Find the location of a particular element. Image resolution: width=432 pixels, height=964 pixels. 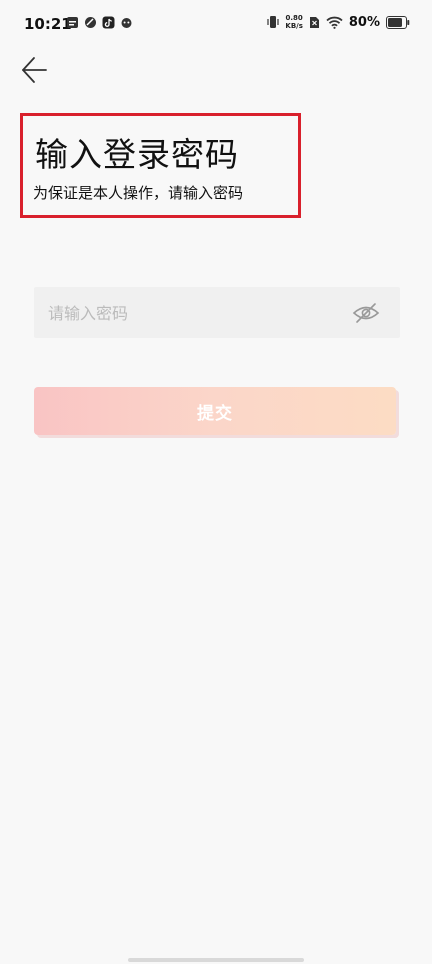

page-subtitle: 为保证是本人操作，请输入密码 is located at coordinates (138, 193).